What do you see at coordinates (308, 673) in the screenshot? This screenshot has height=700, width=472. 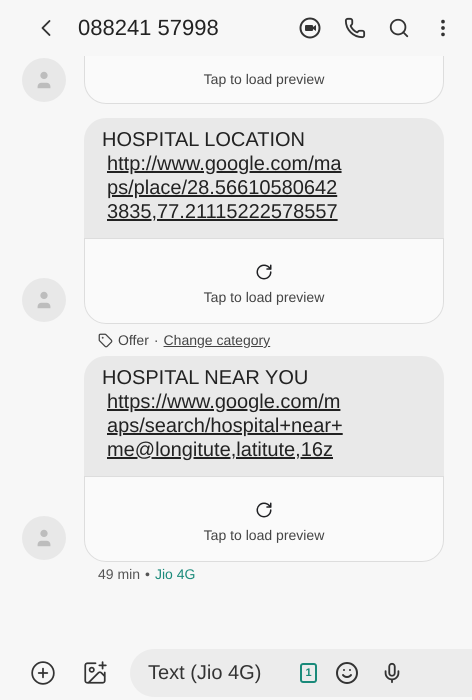 I see `sim-icon: 1` at bounding box center [308, 673].